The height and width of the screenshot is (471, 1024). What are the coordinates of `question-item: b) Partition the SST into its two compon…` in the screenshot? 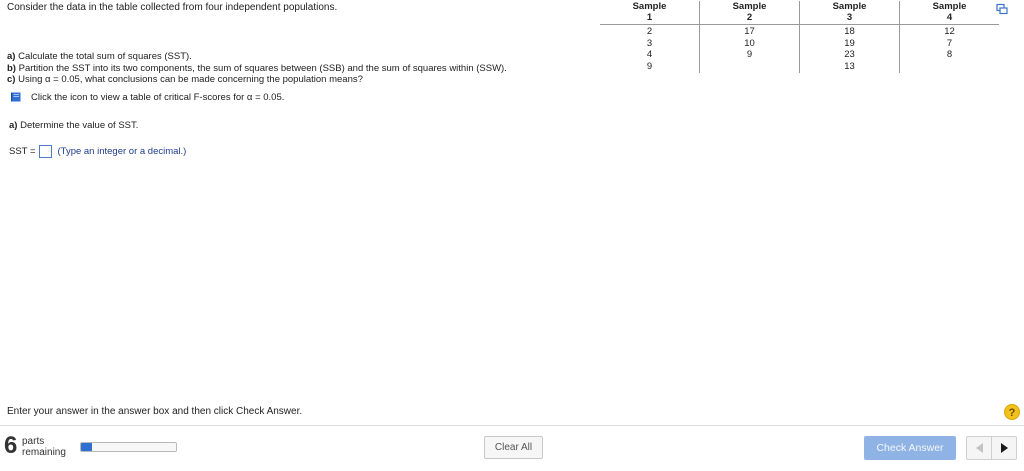 It's located at (257, 68).